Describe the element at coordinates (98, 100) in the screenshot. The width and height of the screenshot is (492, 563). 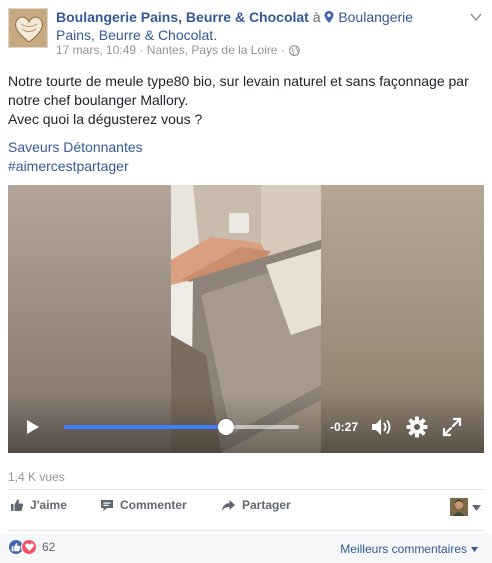
I see `post-text-line: notre chef boulanger Mallory.` at that location.